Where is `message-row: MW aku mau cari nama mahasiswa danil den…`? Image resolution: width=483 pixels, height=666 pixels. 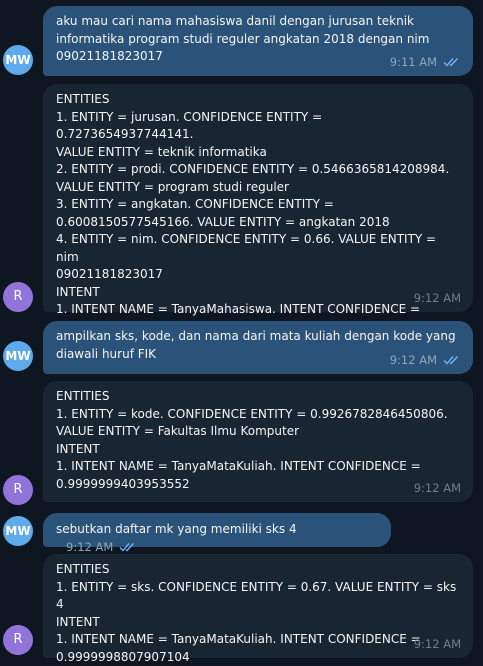
message-row: MW aku mau cari nama mahasiswa danil den… is located at coordinates (241, 41).